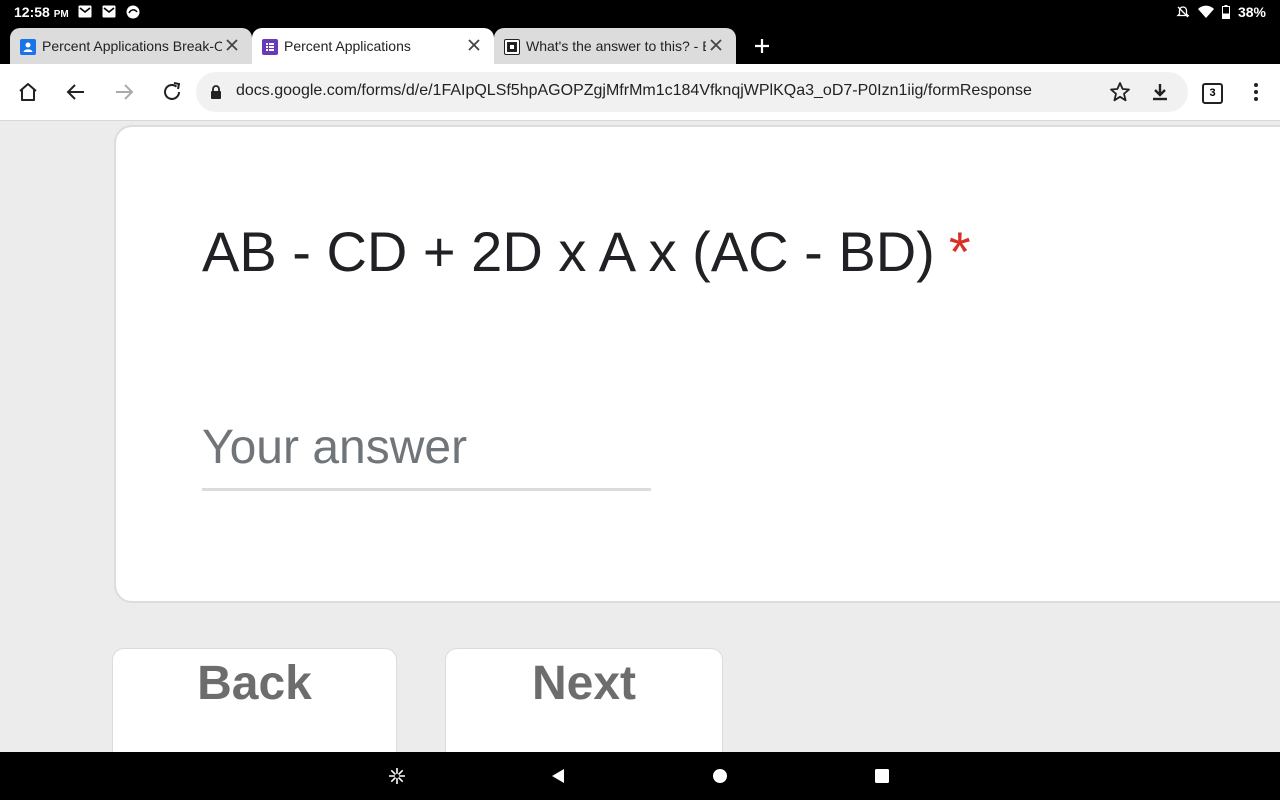  I want to click on new-tab-plus-icon, so click(762, 46).